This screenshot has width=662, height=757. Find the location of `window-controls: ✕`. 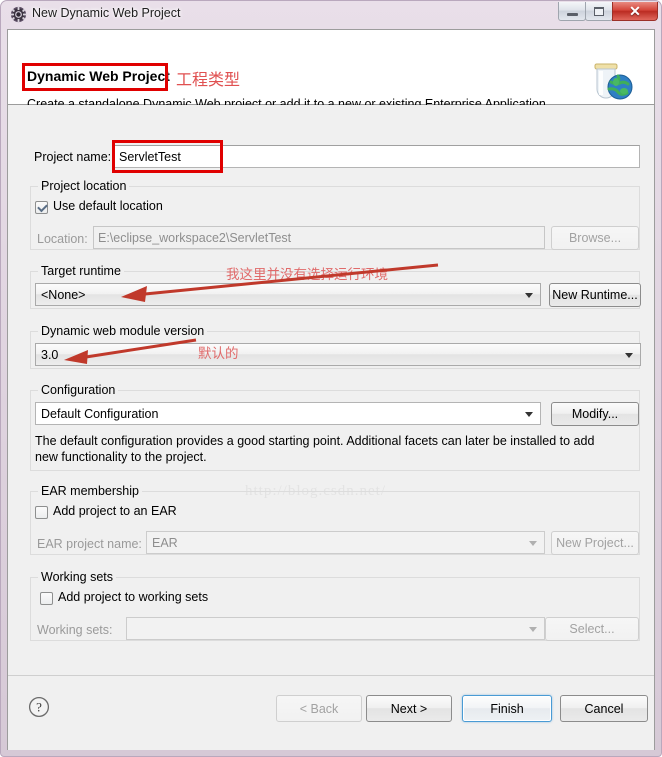

window-controls: ✕ is located at coordinates (608, 11).